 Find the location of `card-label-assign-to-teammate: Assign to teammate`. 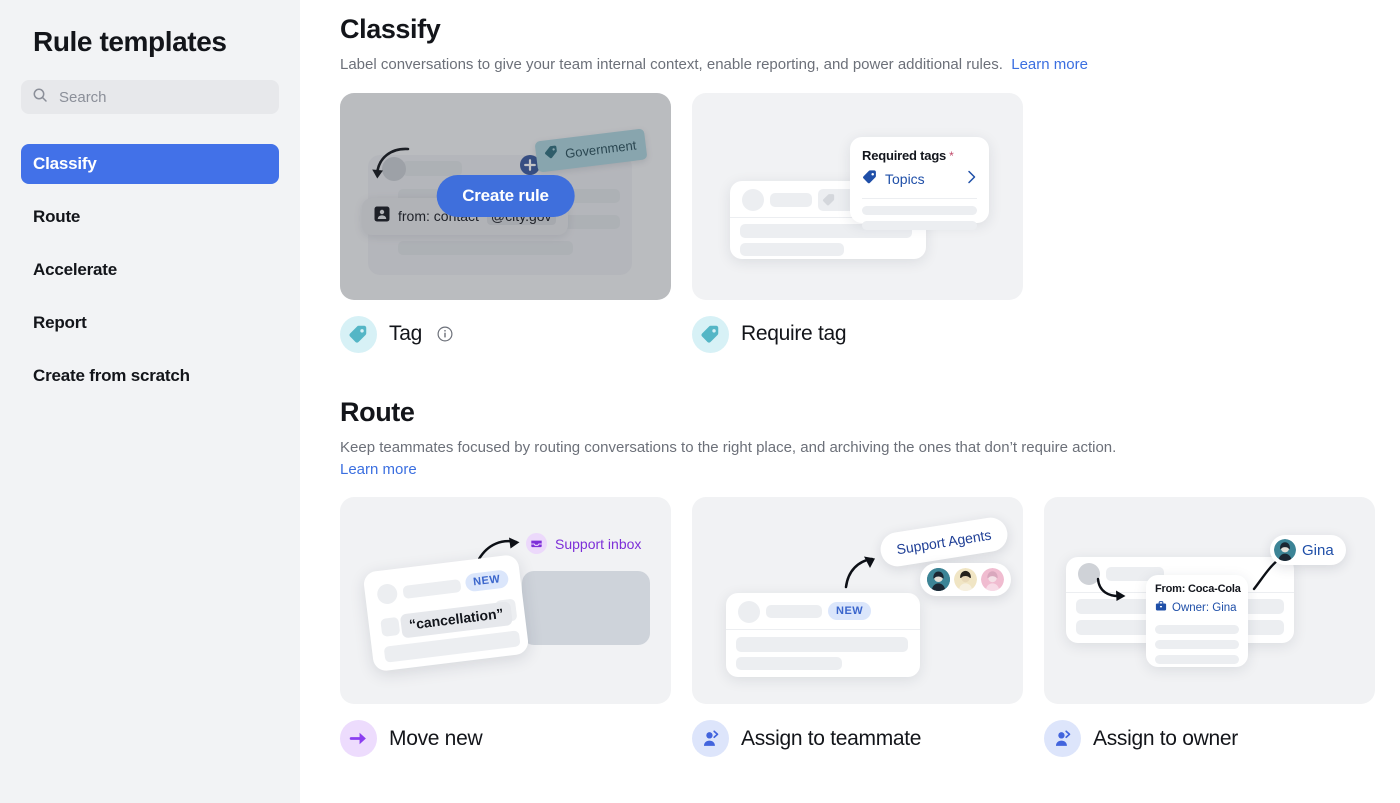

card-label-assign-to-teammate: Assign to teammate is located at coordinates (857, 739).